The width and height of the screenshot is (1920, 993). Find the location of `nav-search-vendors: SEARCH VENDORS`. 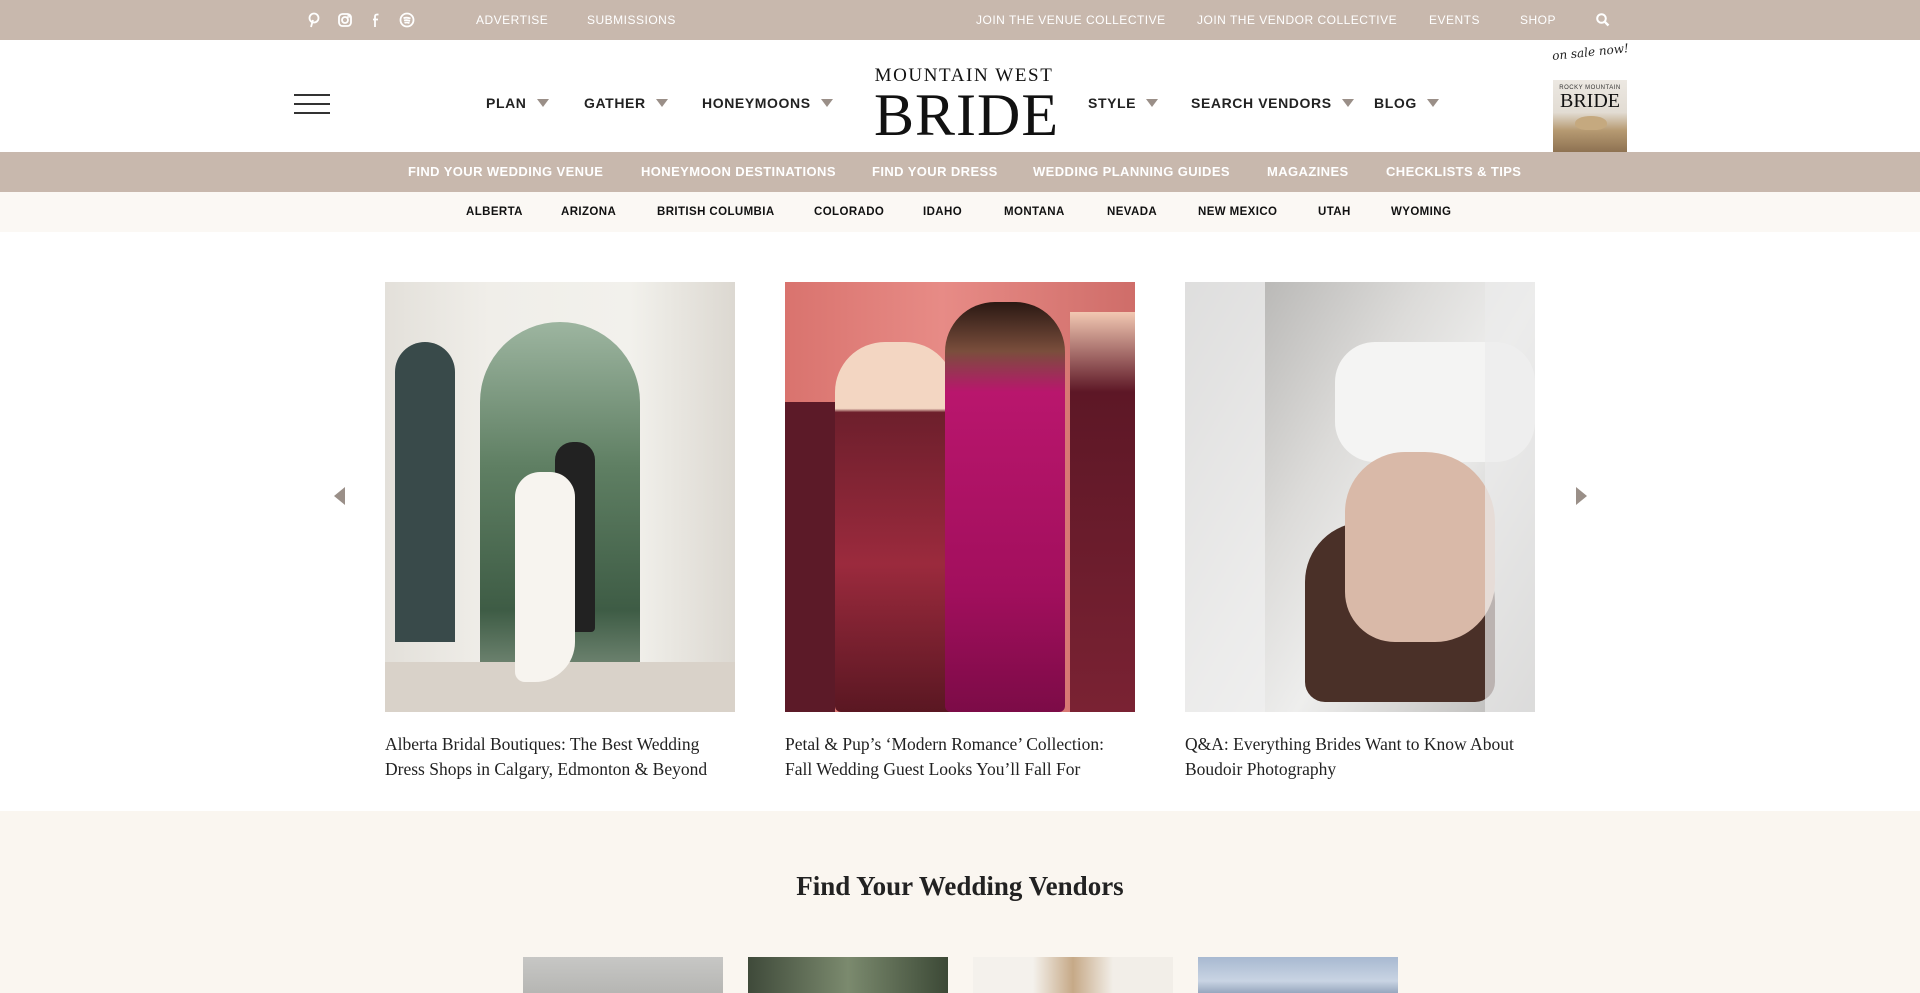

nav-search-vendors: SEARCH VENDORS is located at coordinates (1272, 103).